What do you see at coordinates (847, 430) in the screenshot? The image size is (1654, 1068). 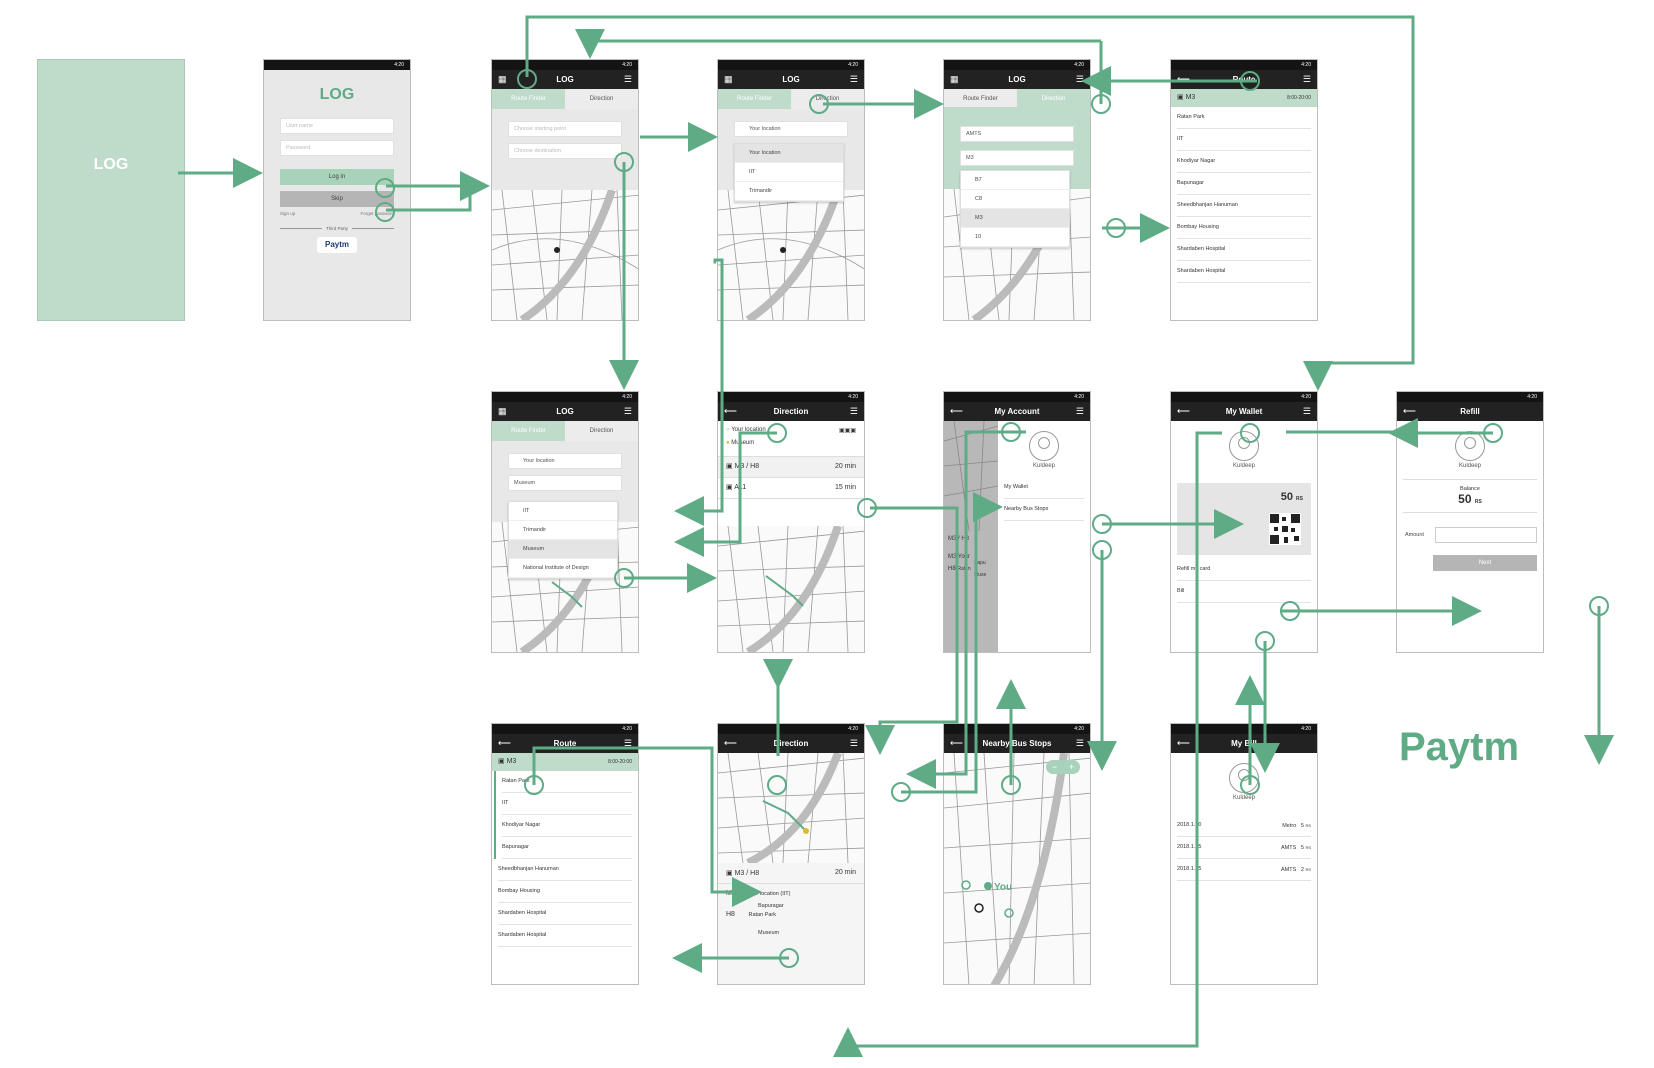 I see `transport-mode-icons: ▣▣▣` at bounding box center [847, 430].